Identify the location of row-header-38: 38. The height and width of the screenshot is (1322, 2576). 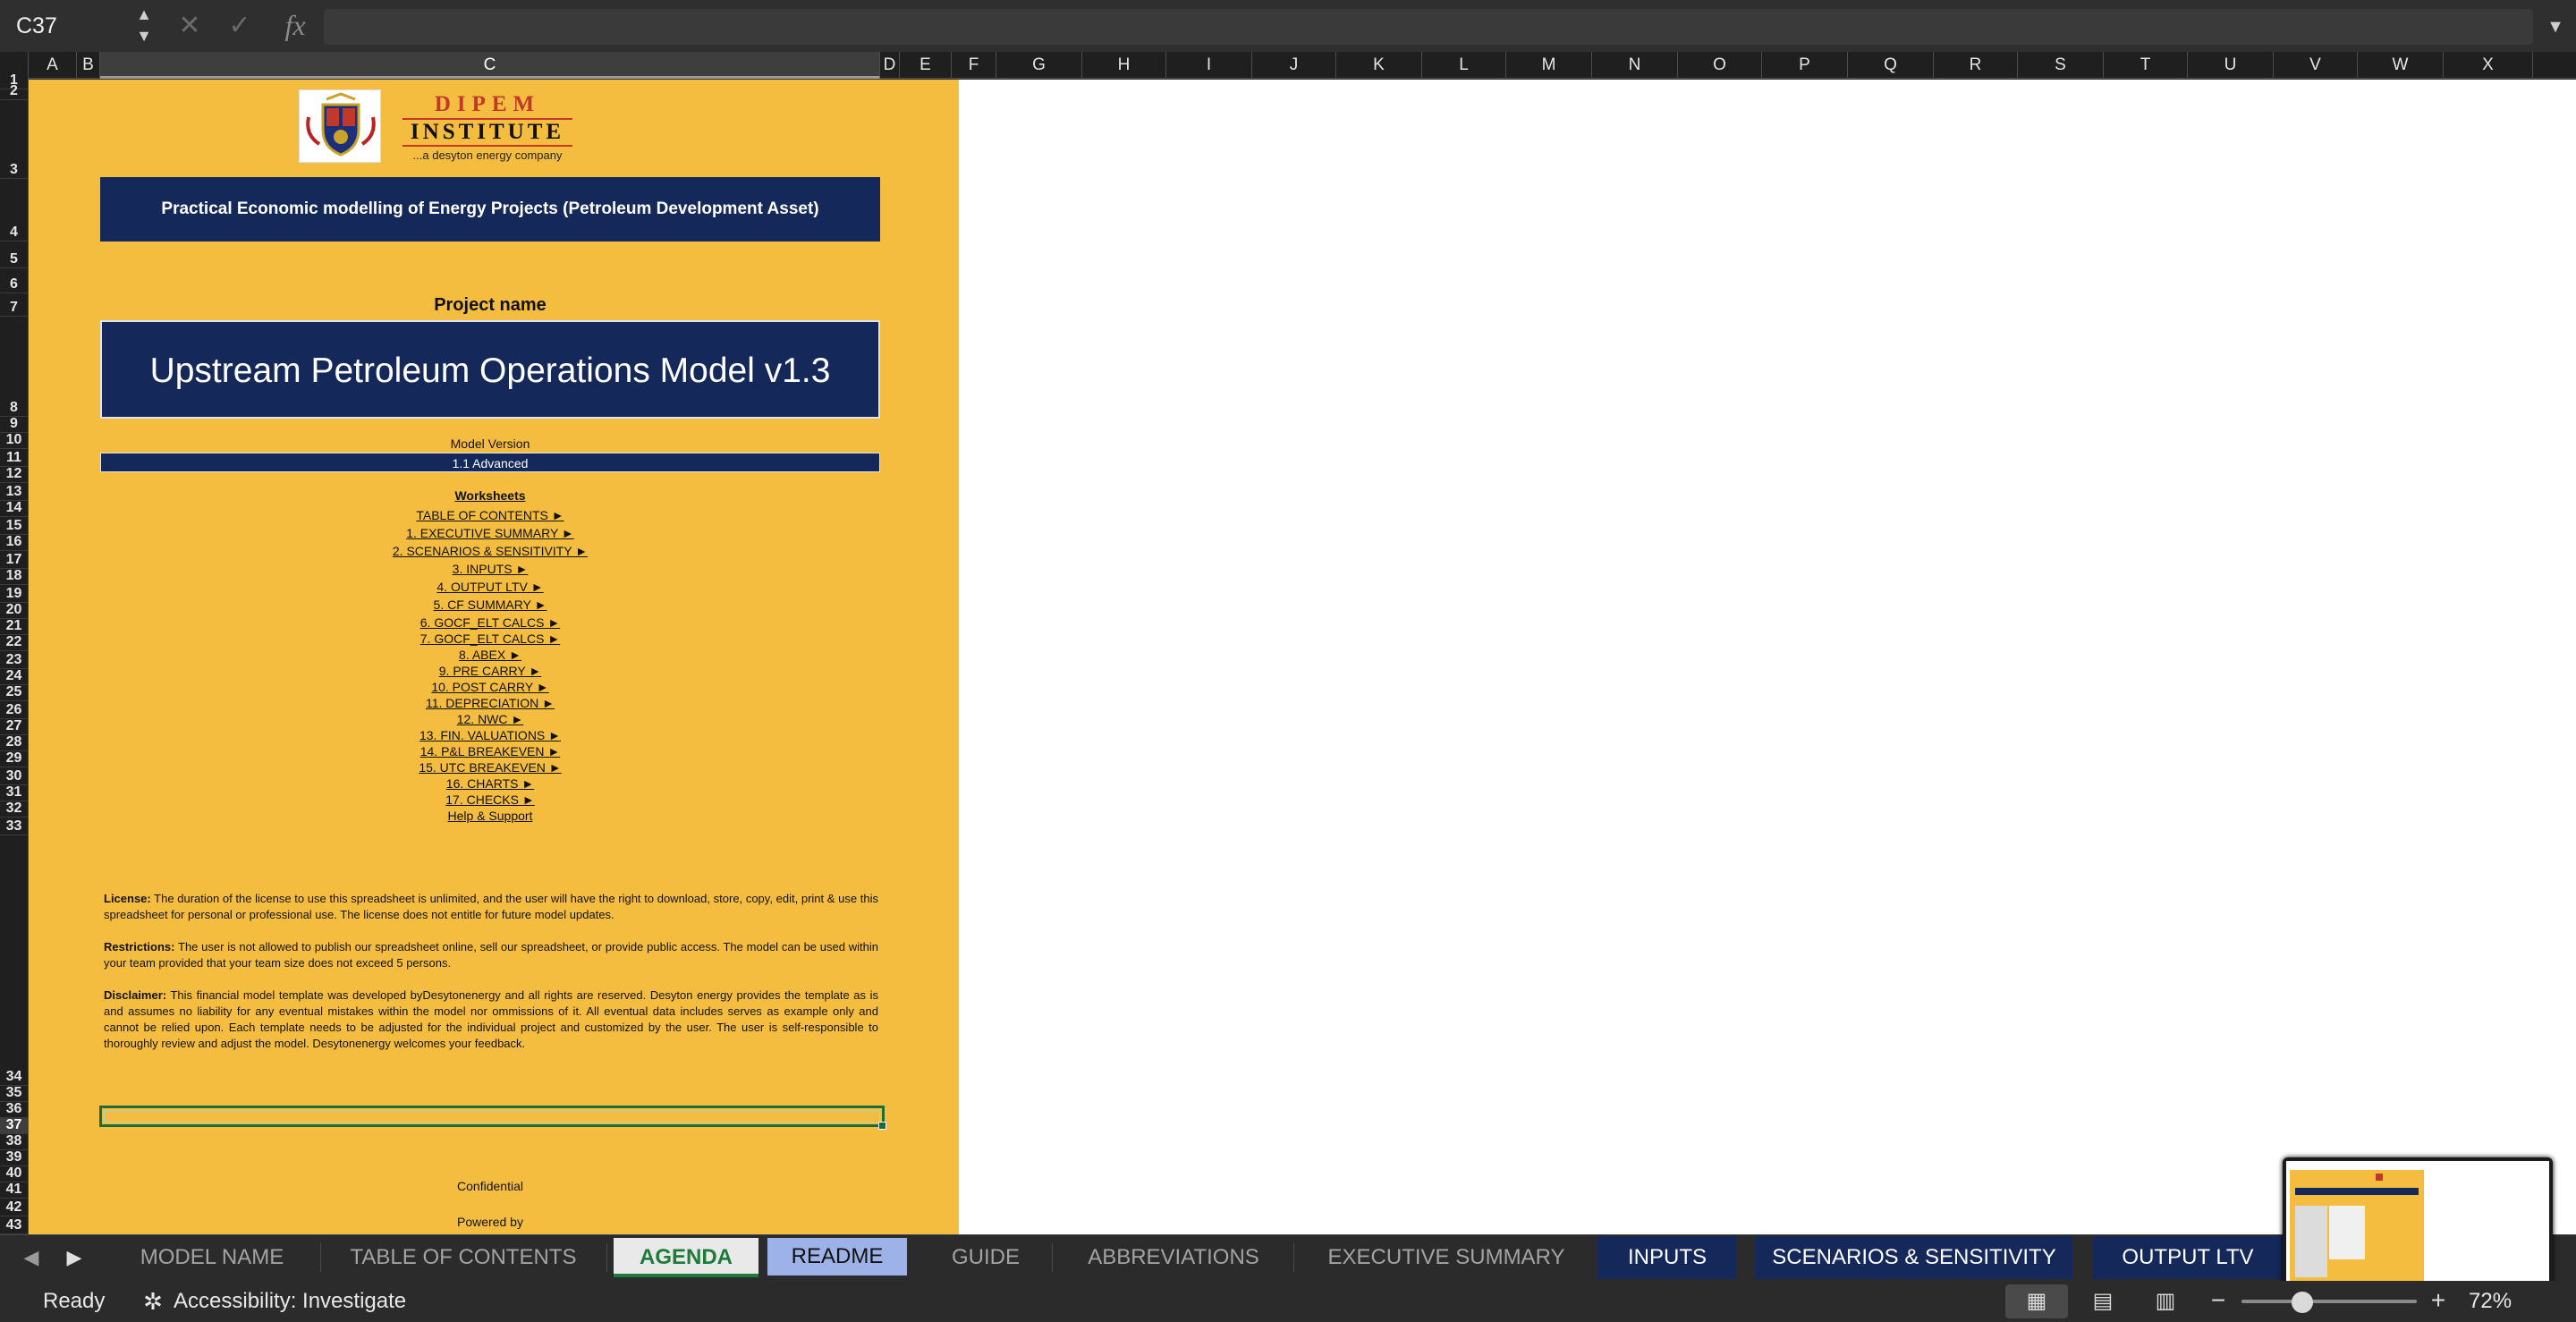
(14, 1142).